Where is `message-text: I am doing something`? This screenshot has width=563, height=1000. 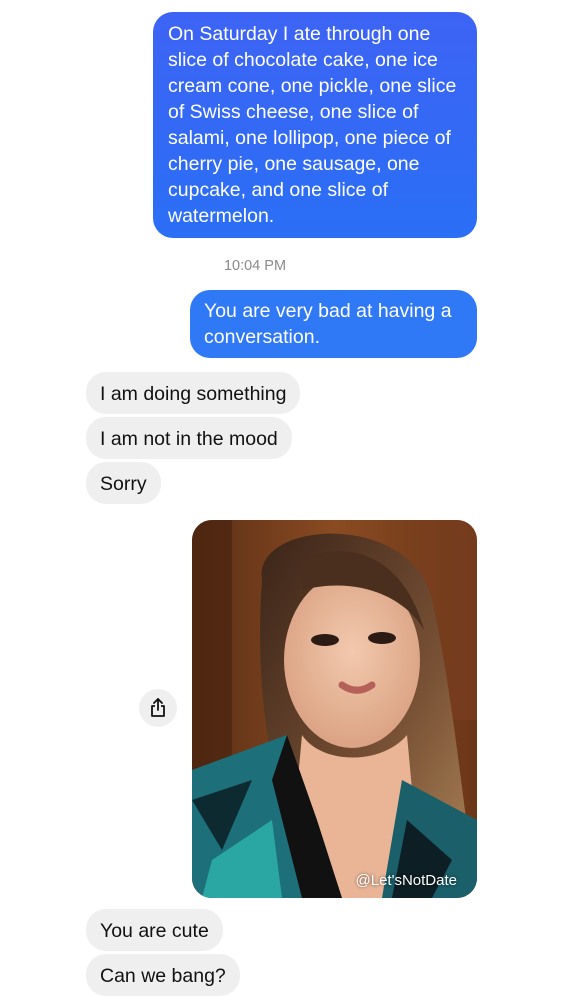
message-text: I am doing something is located at coordinates (193, 394).